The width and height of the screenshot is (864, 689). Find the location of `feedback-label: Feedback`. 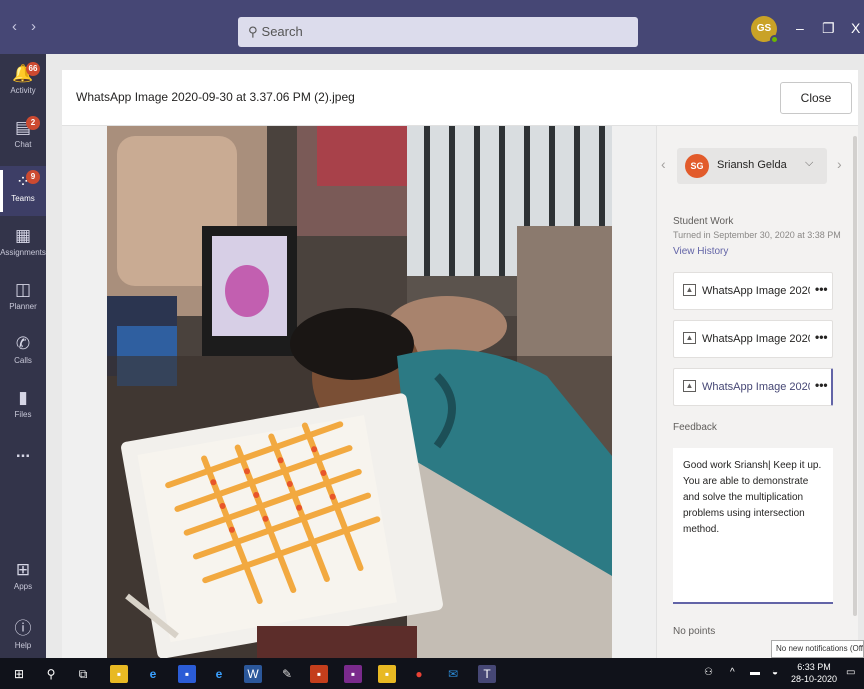

feedback-label: Feedback is located at coordinates (695, 427).